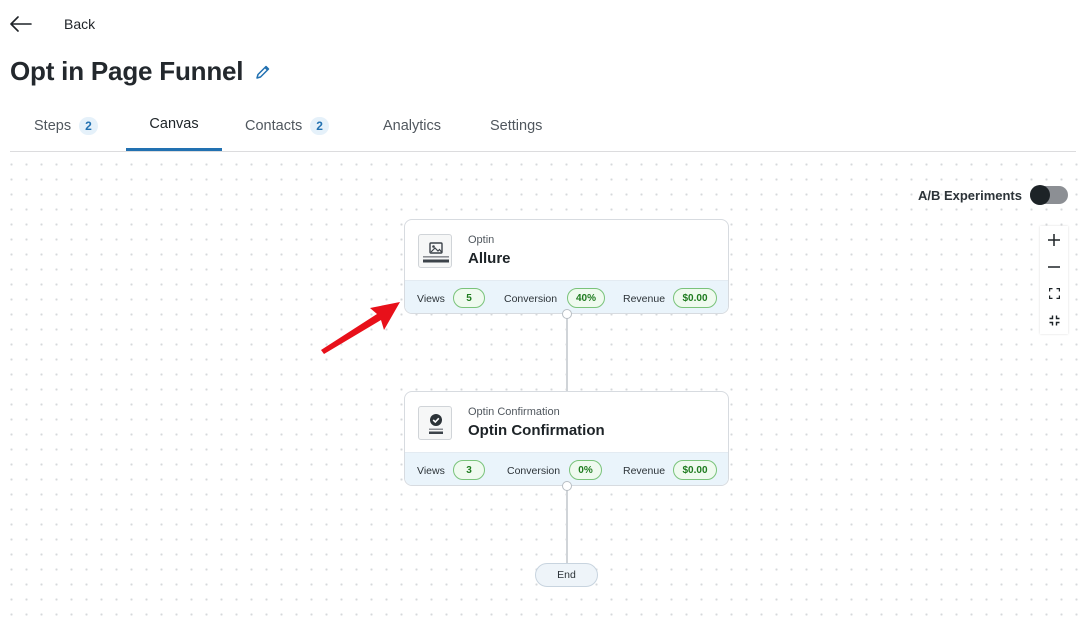 The height and width of the screenshot is (622, 1086). I want to click on page-title: Opt in Page Funnel, so click(127, 71).